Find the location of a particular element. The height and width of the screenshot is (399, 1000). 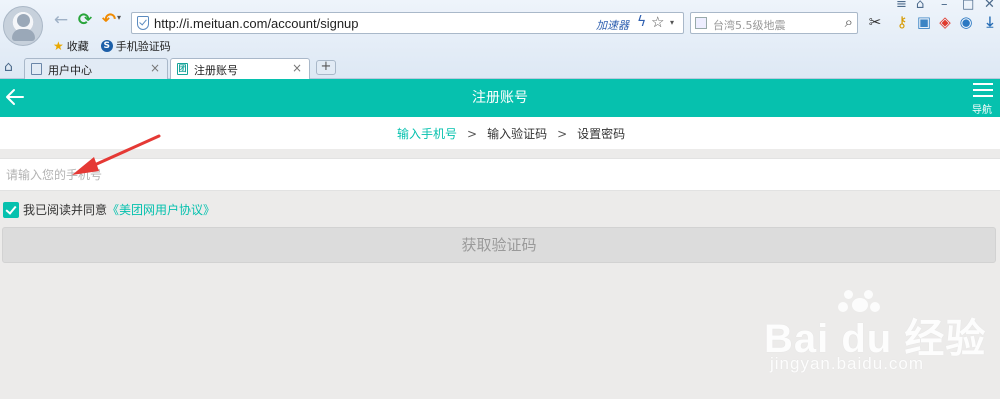

tab-signup: 团 注册账号 × is located at coordinates (240, 68).